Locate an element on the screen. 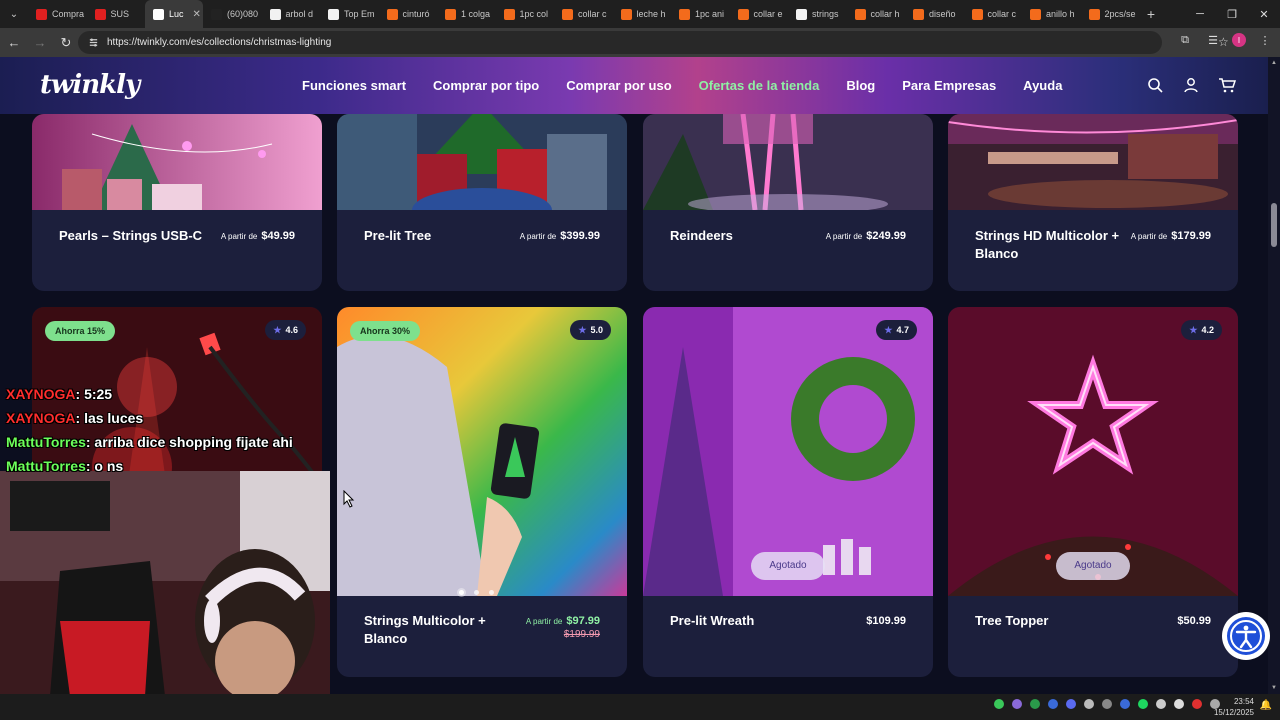 The width and height of the screenshot is (1280, 720). site-info-icon is located at coordinates (93, 42).